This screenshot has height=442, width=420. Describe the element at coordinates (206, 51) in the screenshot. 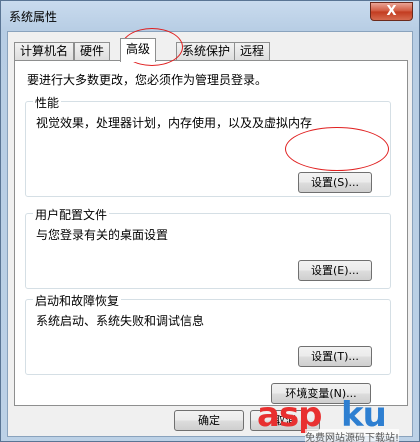

I see `tab-system-protection: 系统保护` at that location.